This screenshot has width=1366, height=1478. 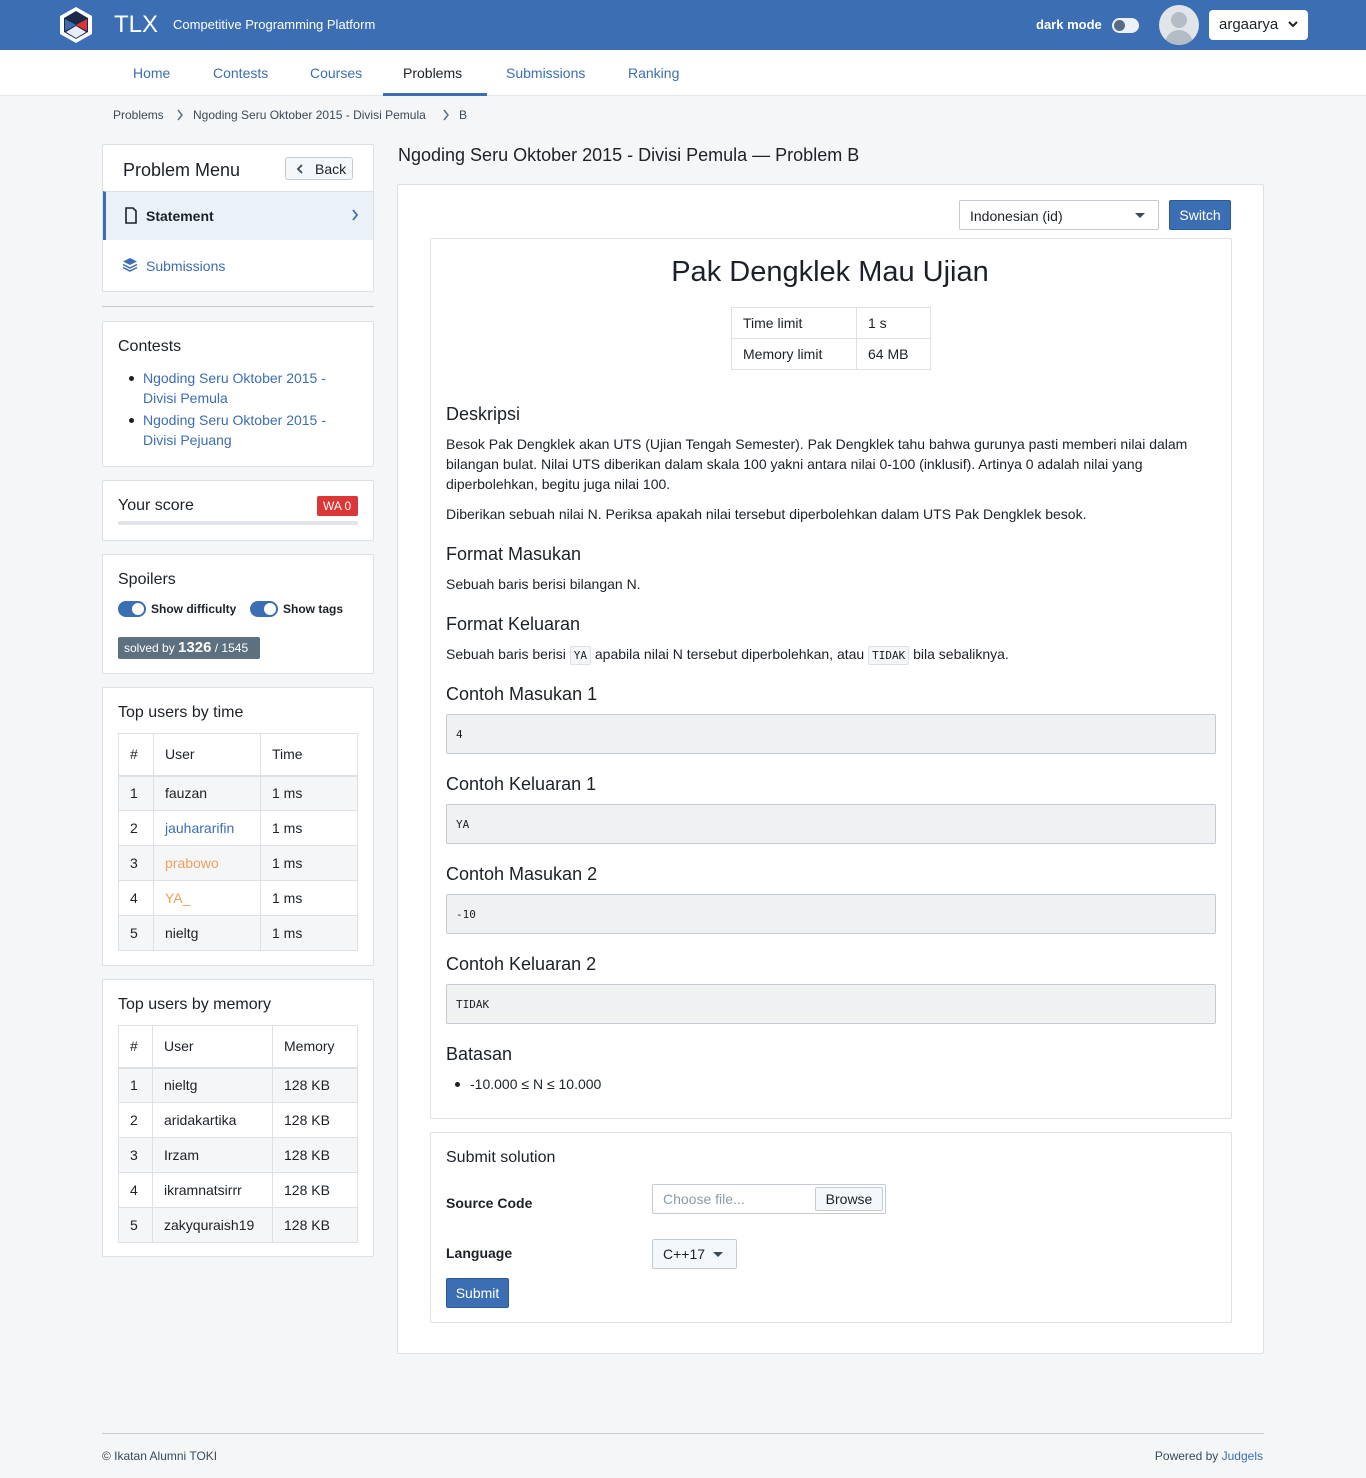 I want to click on table-row: 2 jauhararifin 1 ms, so click(x=238, y=828).